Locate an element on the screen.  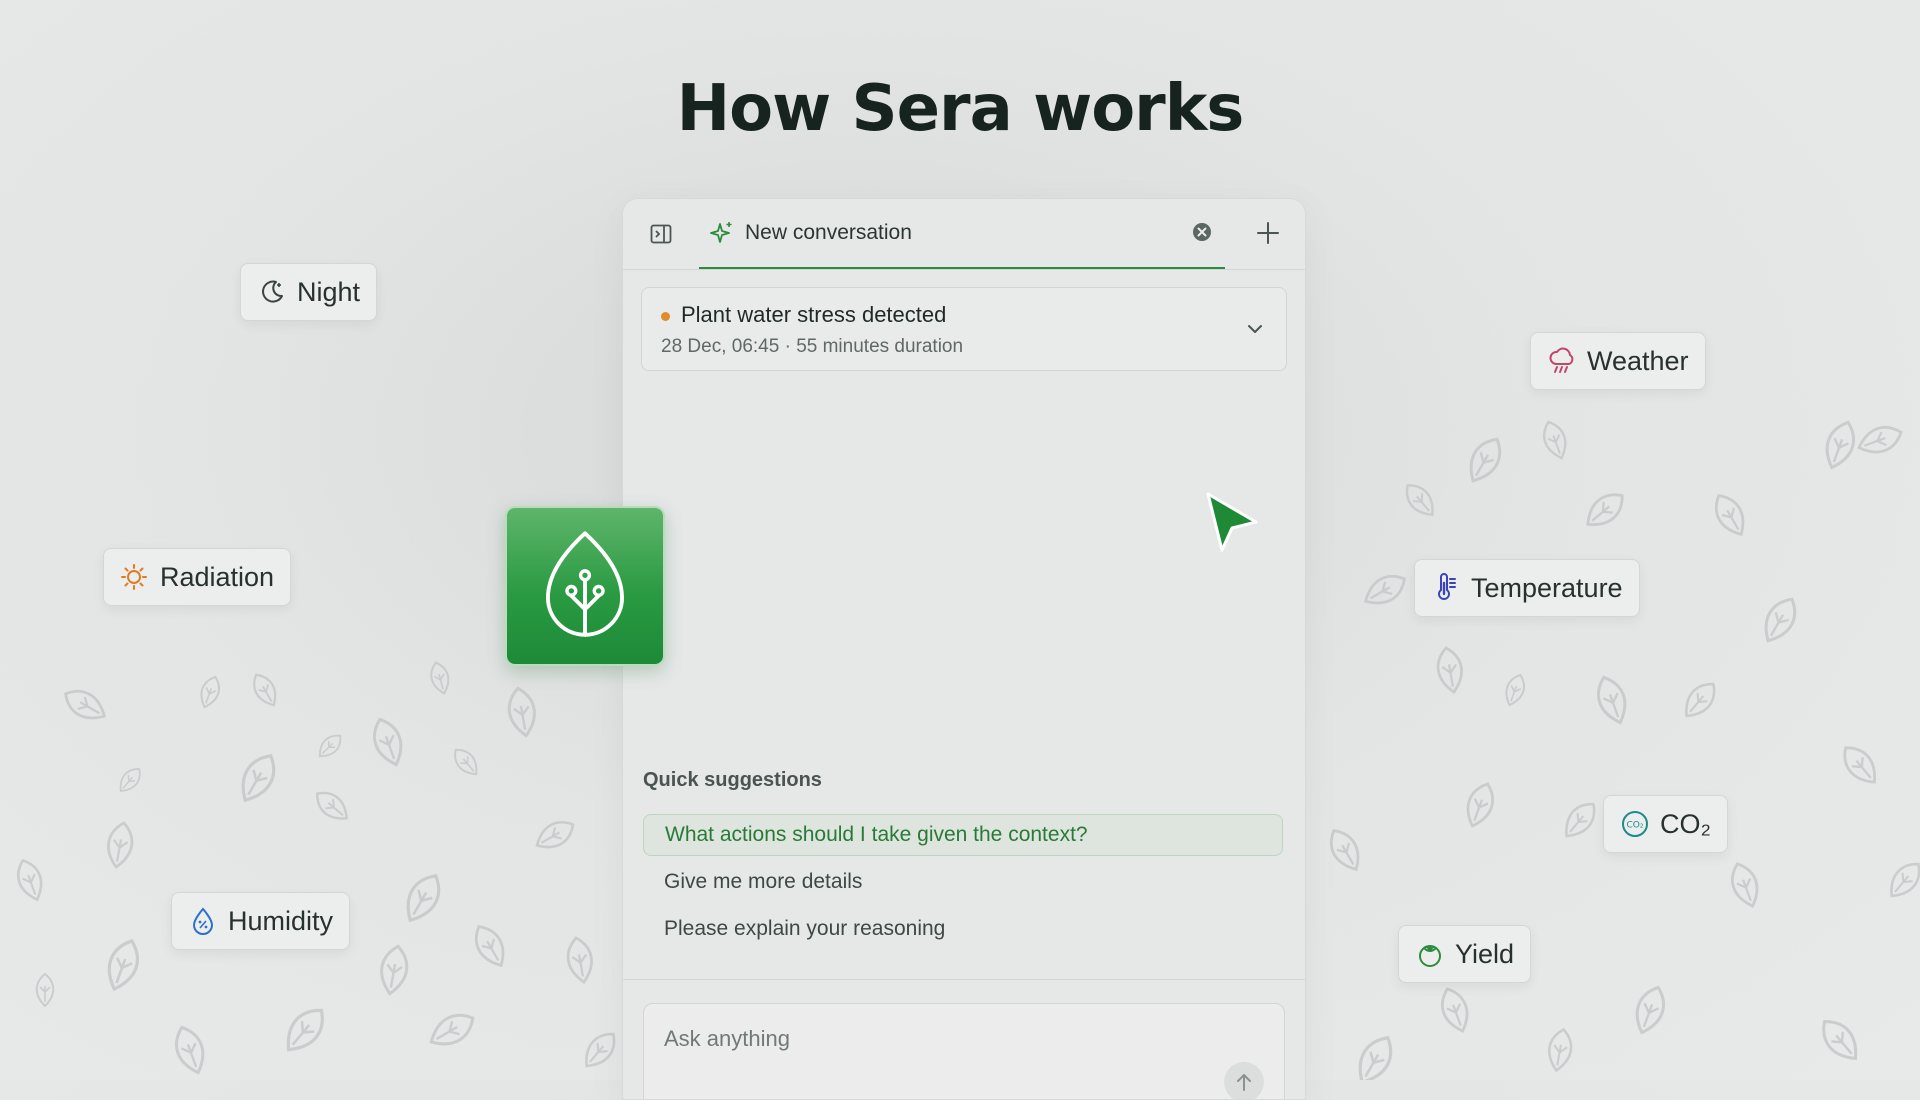
water-drop-percent-icon is located at coordinates (203, 921).